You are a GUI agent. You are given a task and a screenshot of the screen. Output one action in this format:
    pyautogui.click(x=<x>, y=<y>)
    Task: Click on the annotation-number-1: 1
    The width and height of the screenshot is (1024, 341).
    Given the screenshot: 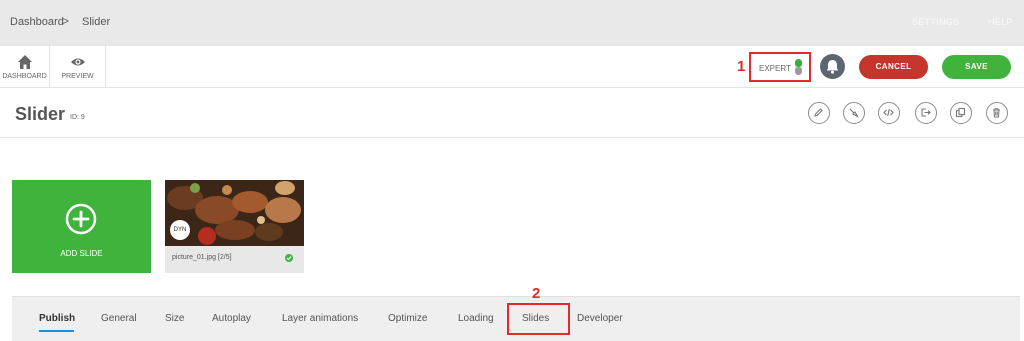 What is the action you would take?
    pyautogui.click(x=741, y=66)
    